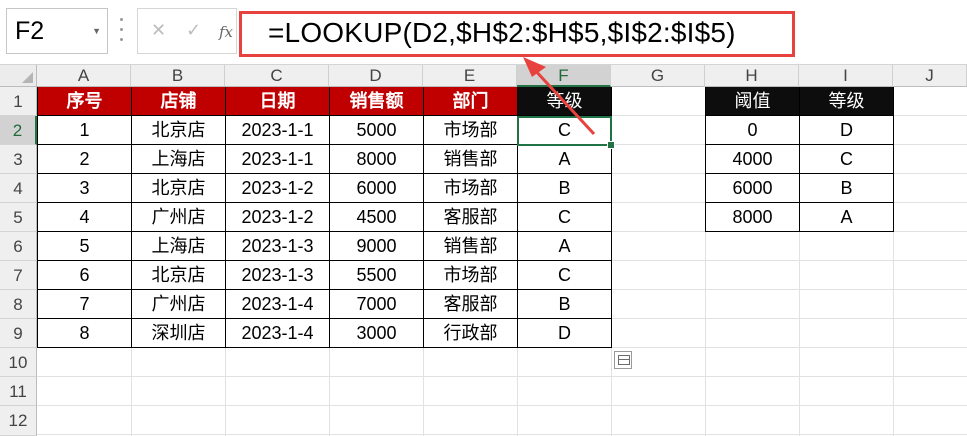 This screenshot has height=436, width=967. Describe the element at coordinates (752, 130) in the screenshot. I see `lookup-cell-threshold: 0` at that location.